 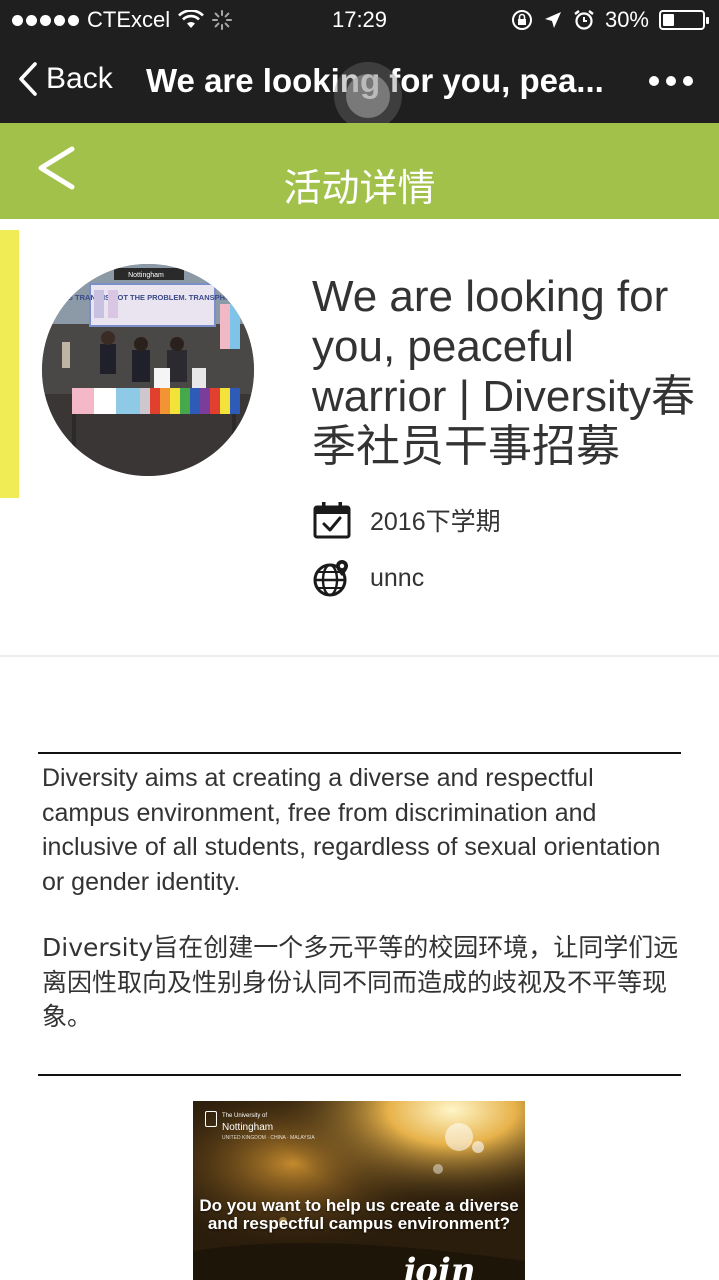 I want to click on status-right: 30%, so click(x=610, y=20).